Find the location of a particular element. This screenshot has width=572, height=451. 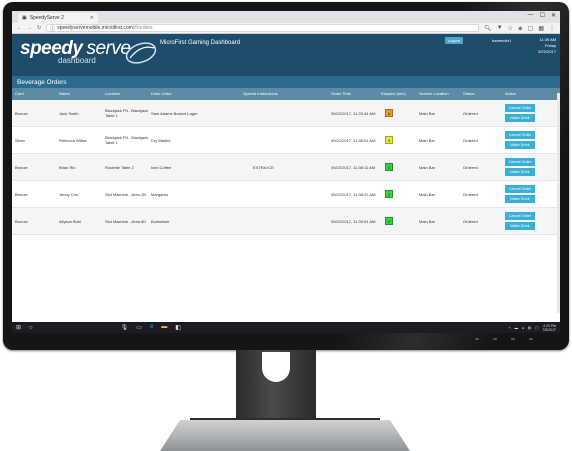

star-icon: ☆ is located at coordinates (510, 28).